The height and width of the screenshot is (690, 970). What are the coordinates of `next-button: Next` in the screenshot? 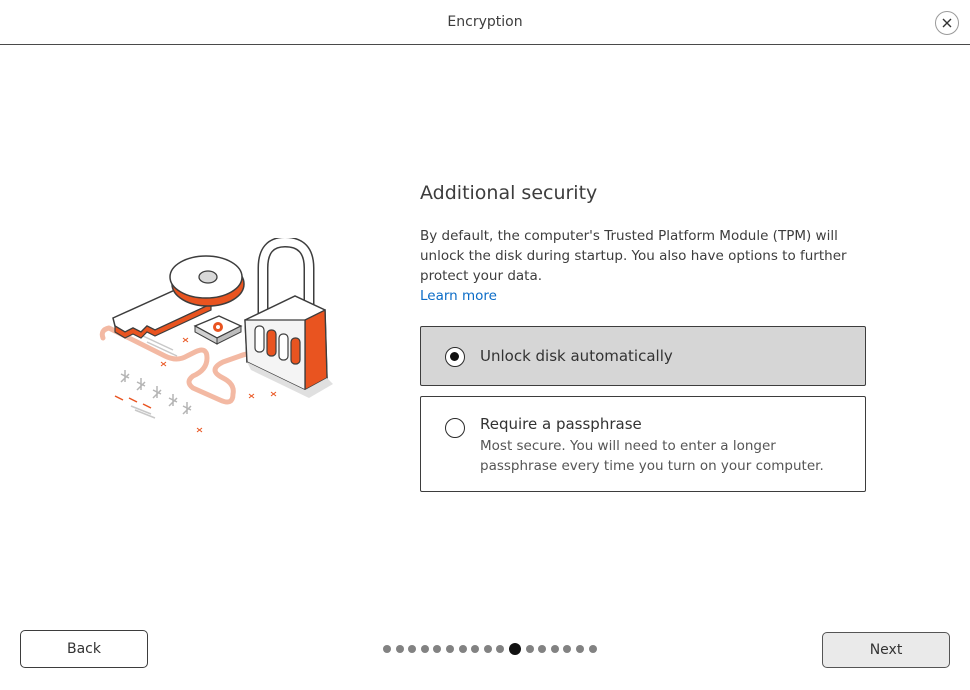 It's located at (886, 650).